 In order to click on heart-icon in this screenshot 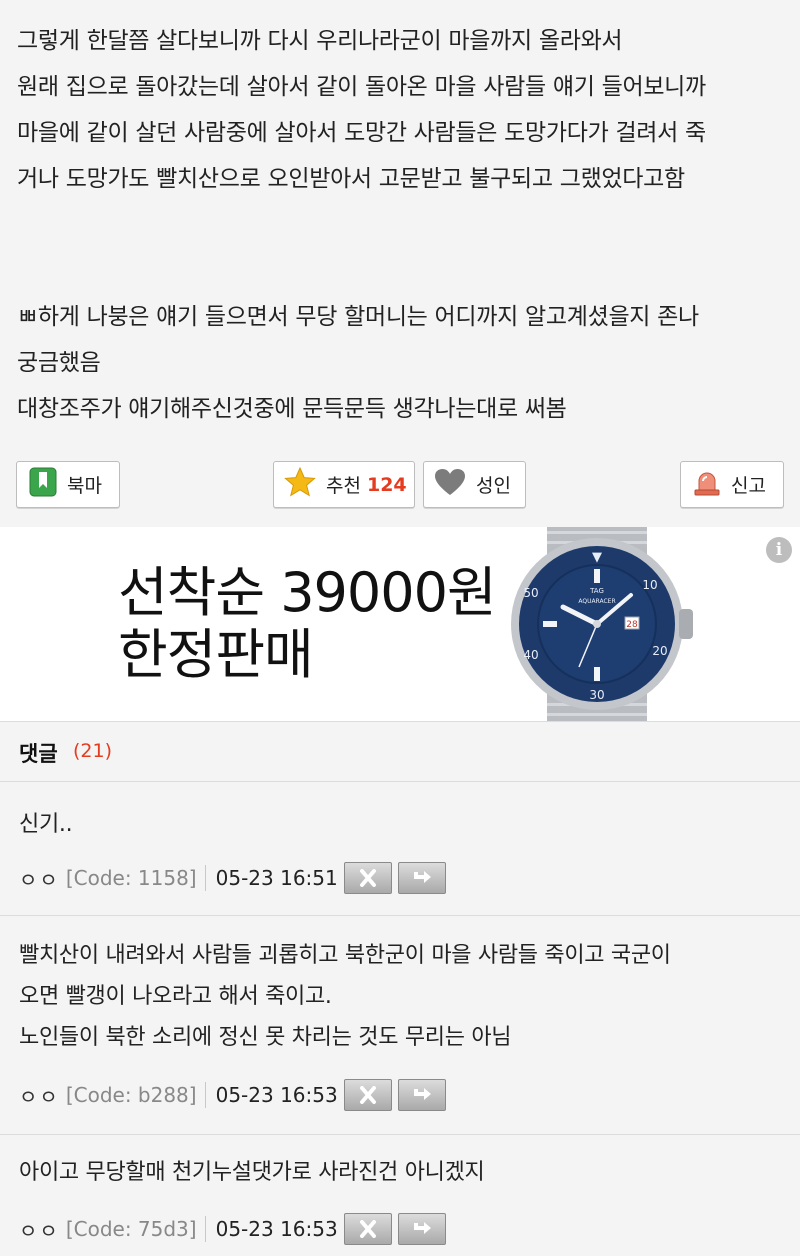, I will do `click(450, 484)`.